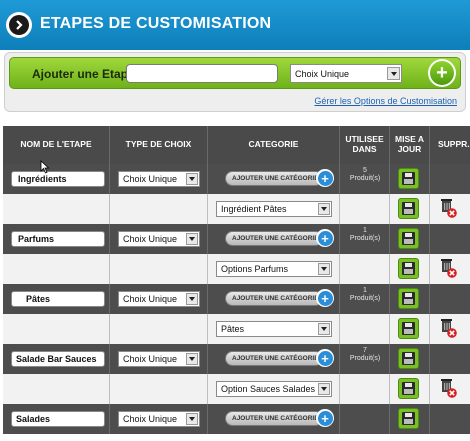 This screenshot has height=441, width=470. I want to click on step-name-field: Pâtes, so click(58, 299).